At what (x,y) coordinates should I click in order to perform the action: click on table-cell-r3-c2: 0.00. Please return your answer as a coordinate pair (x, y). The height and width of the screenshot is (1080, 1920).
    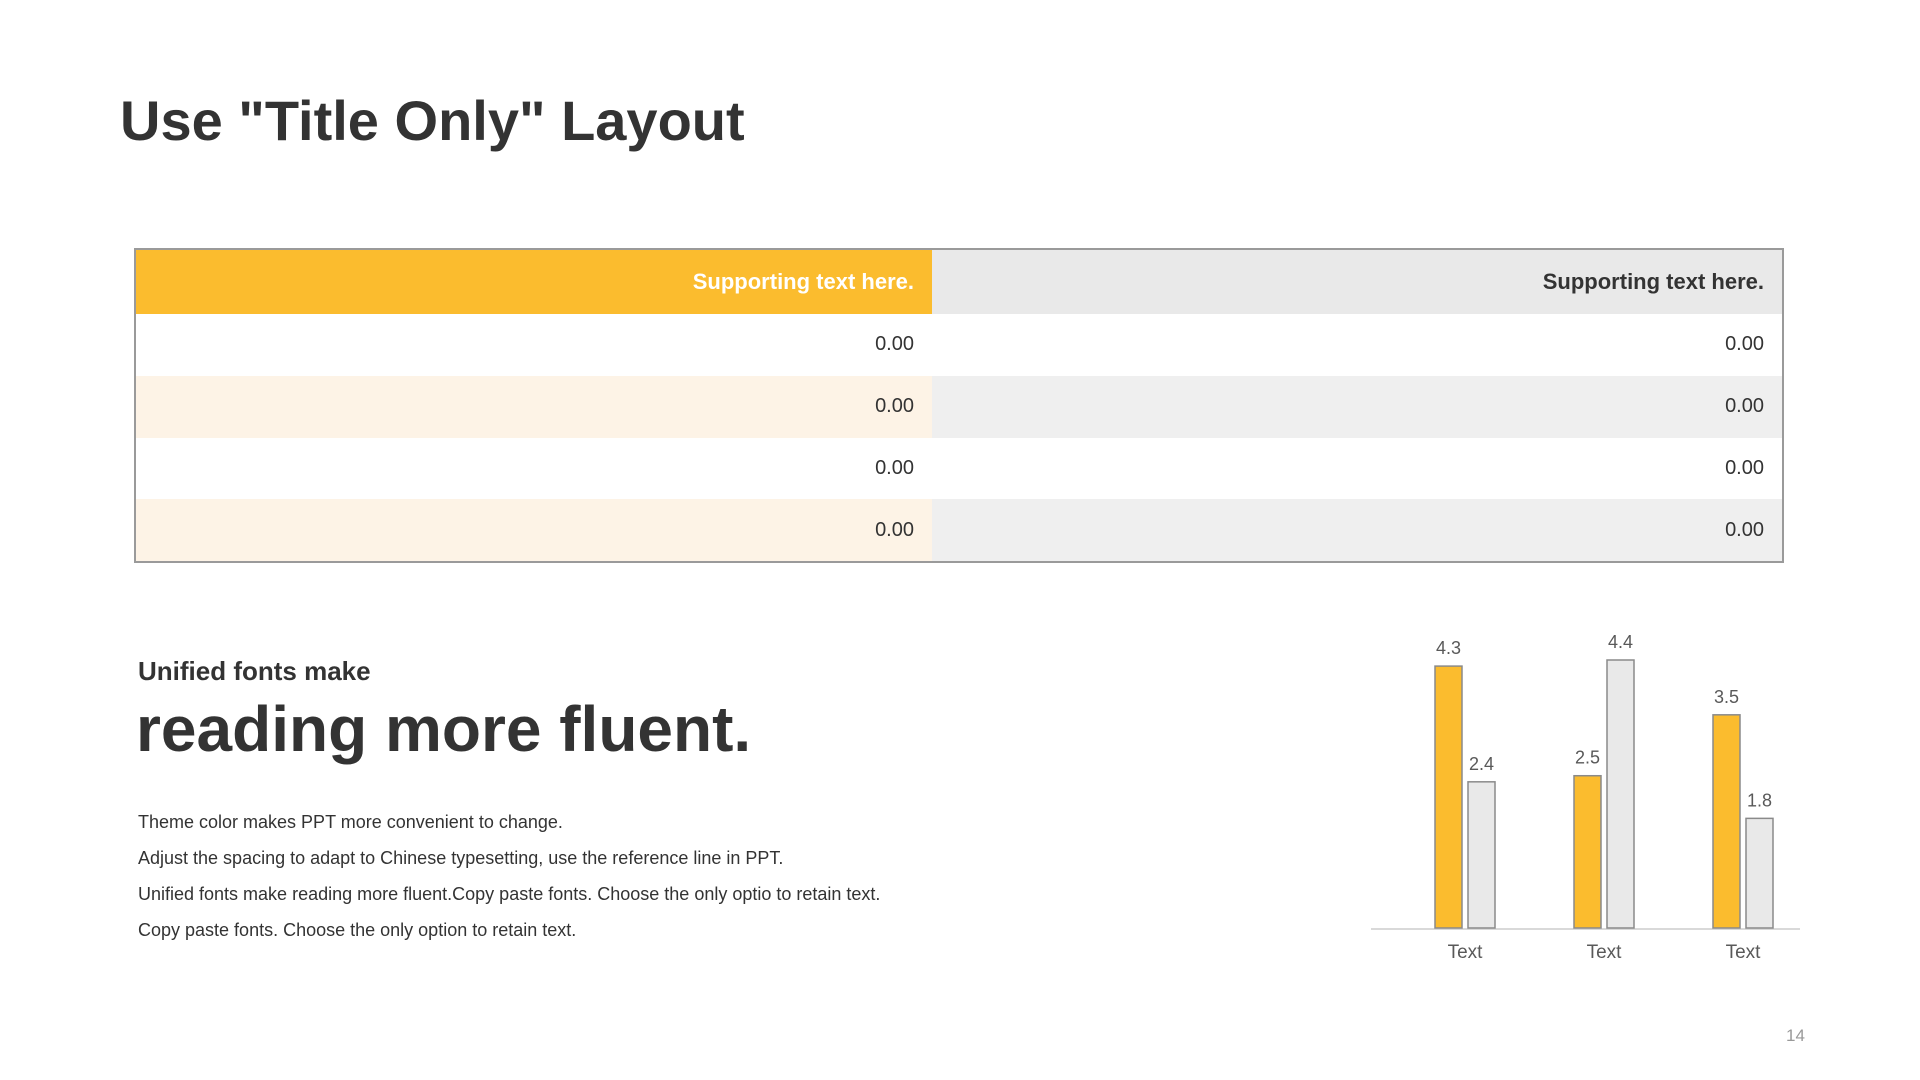
    Looking at the image, I should click on (1357, 468).